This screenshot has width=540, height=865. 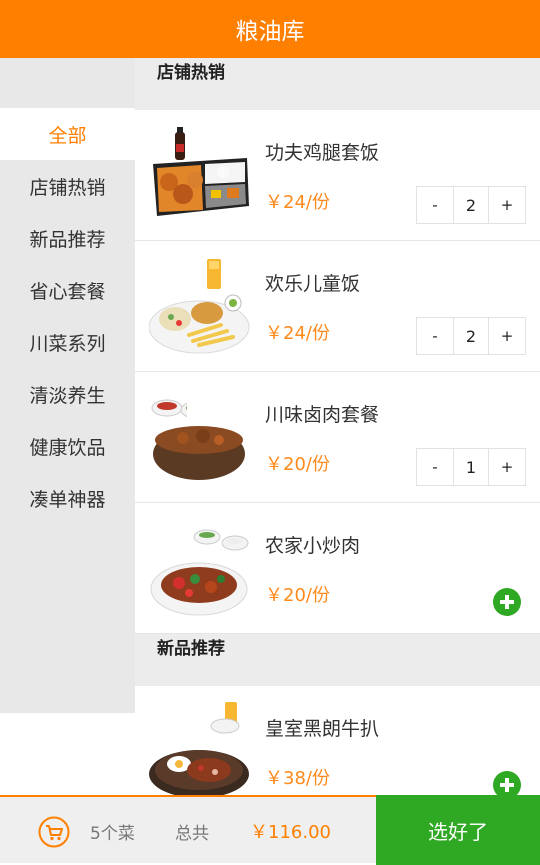 What do you see at coordinates (67, 238) in the screenshot?
I see `sidebar-item-new: 新品推荐` at bounding box center [67, 238].